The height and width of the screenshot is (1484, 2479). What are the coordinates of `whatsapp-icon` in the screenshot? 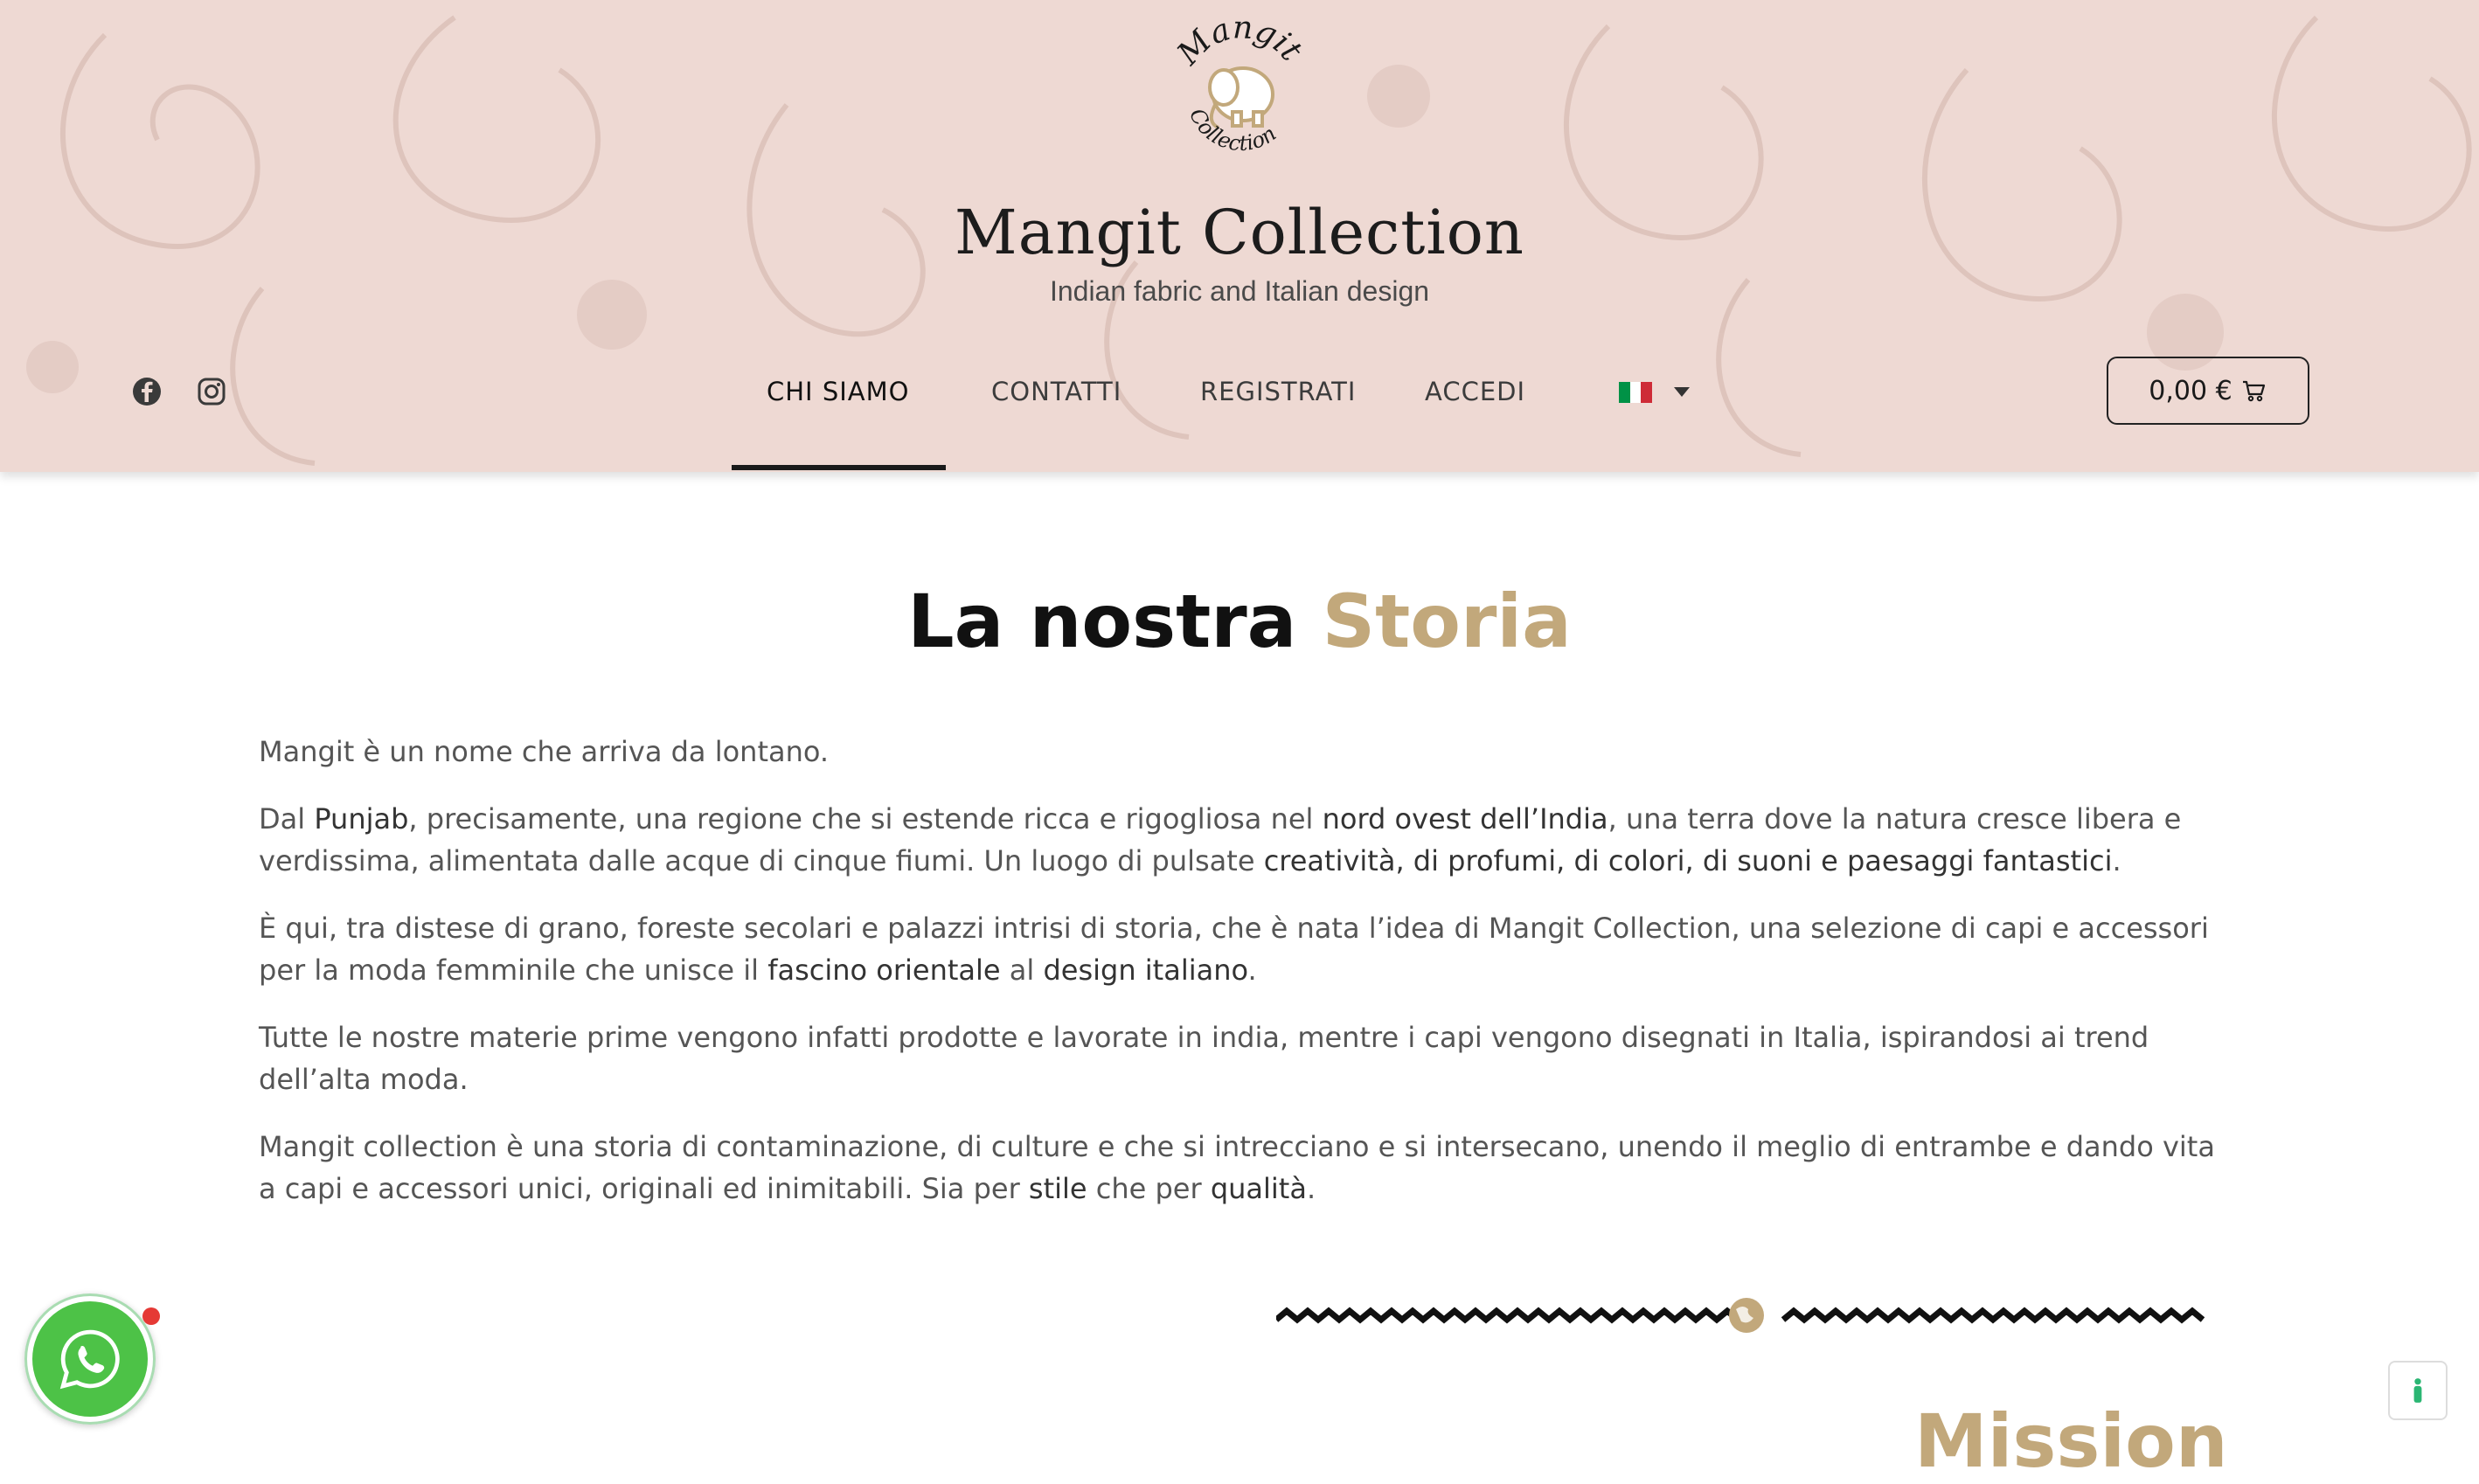 It's located at (89, 1359).